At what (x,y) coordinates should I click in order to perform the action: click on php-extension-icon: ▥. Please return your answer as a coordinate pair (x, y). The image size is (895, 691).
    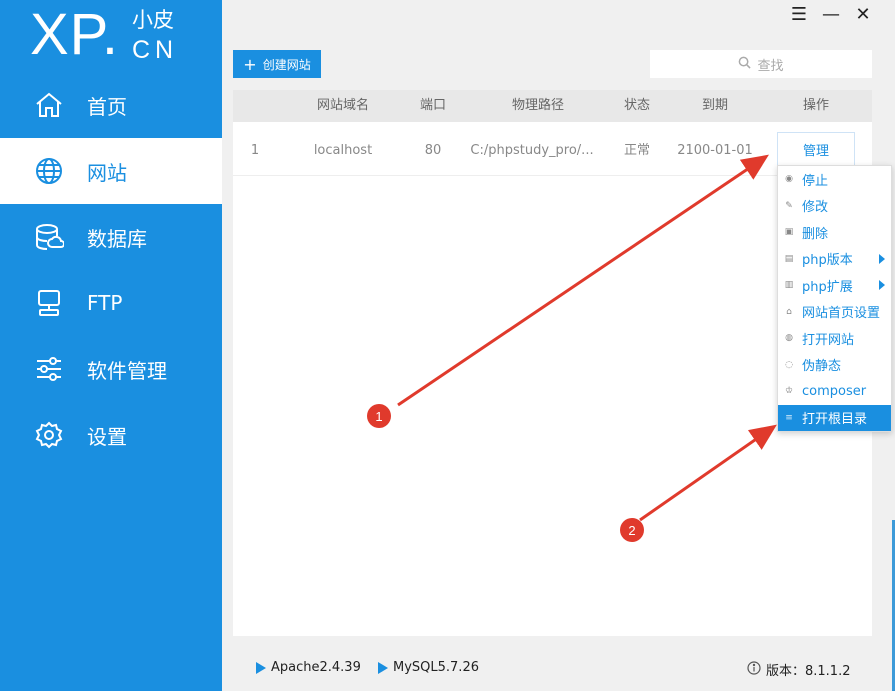
    Looking at the image, I should click on (789, 285).